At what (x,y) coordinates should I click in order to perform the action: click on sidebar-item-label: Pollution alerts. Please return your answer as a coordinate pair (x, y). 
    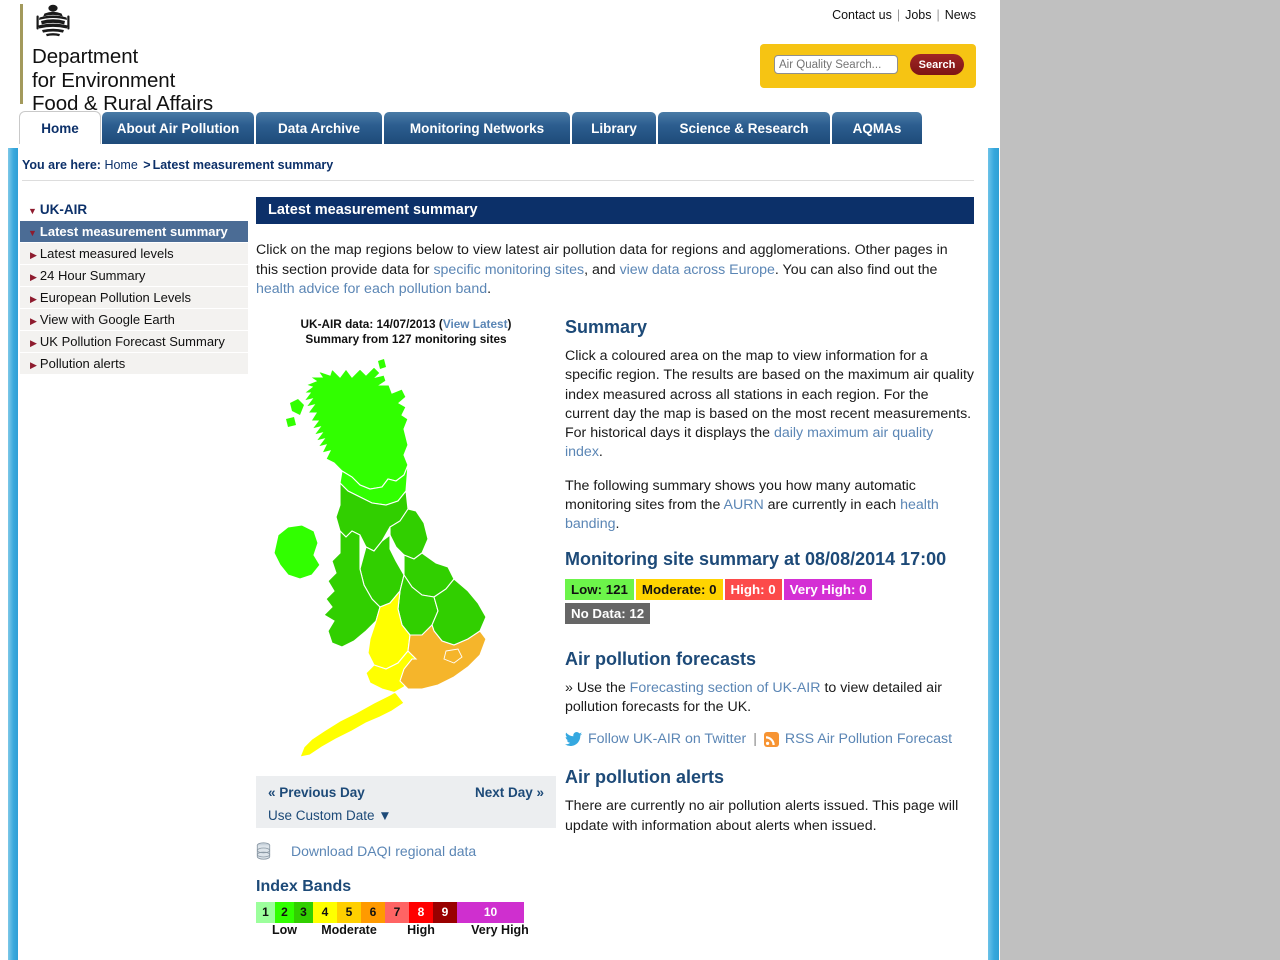
    Looking at the image, I should click on (82, 363).